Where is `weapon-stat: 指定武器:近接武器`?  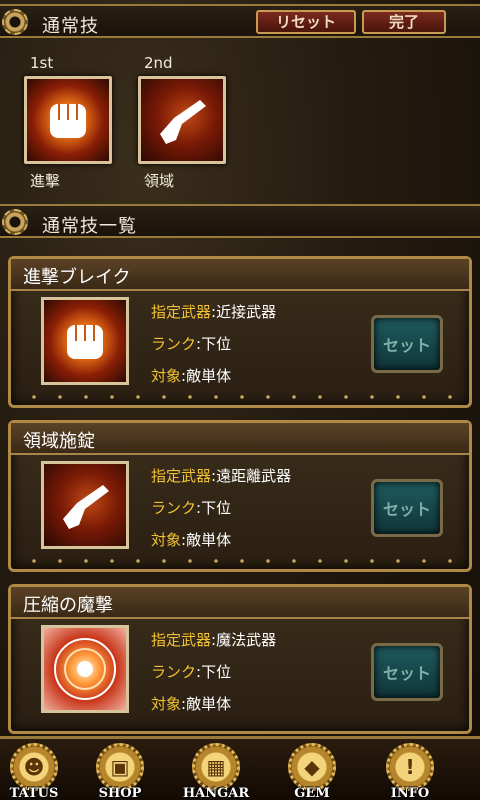
weapon-stat: 指定武器:近接武器 is located at coordinates (213, 311).